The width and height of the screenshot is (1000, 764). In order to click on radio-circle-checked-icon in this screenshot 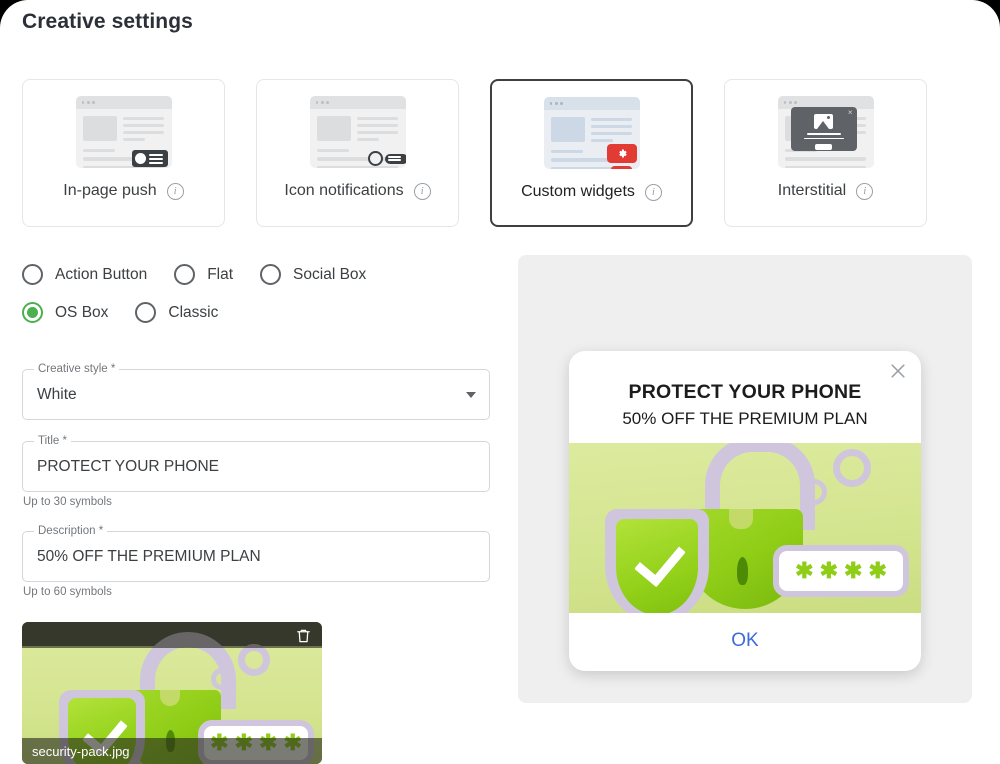, I will do `click(32, 312)`.